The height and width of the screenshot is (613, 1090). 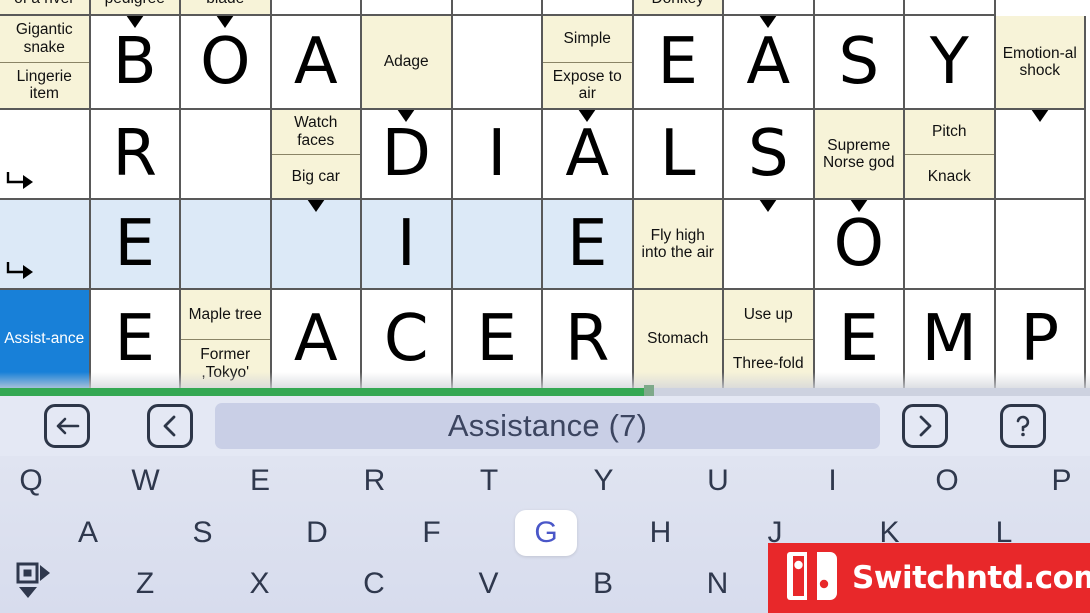 I want to click on grid-clue-cell: Pitch Knack, so click(x=950, y=155).